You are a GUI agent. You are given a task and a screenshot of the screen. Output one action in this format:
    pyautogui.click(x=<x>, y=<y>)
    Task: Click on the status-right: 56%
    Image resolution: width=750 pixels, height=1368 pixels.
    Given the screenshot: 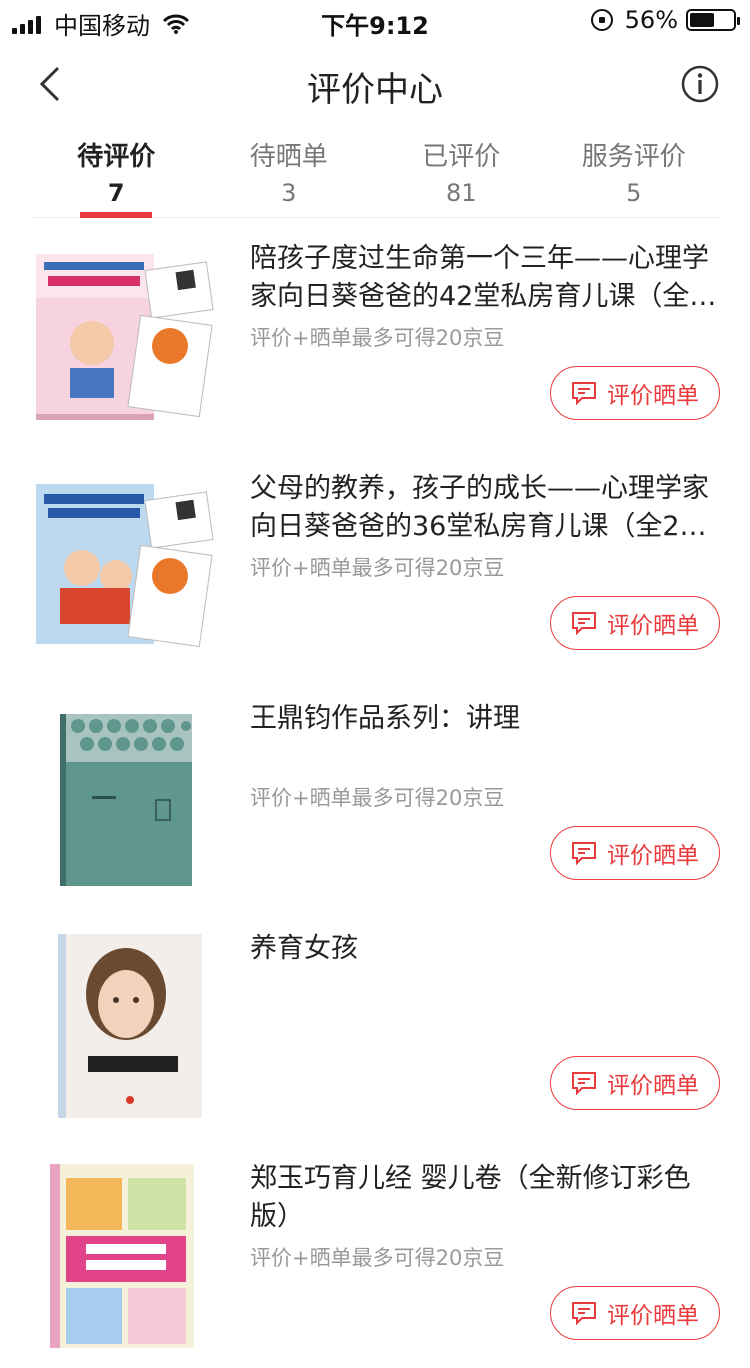 What is the action you would take?
    pyautogui.click(x=665, y=20)
    